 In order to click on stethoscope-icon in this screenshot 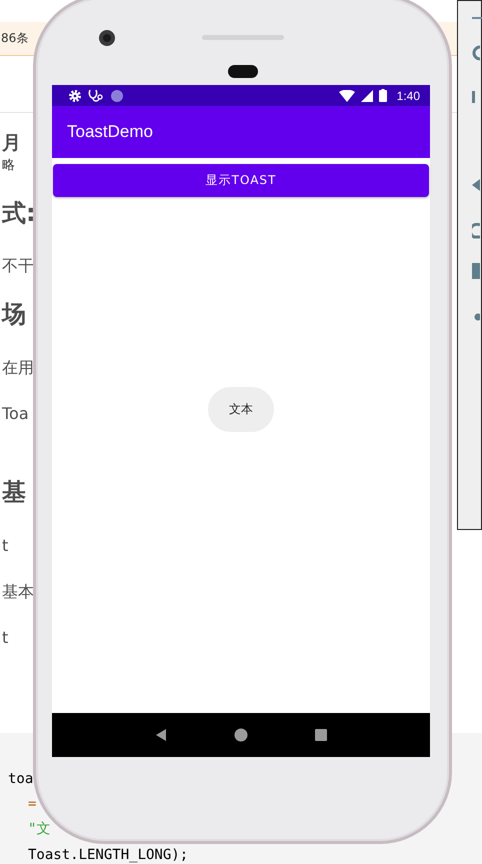, I will do `click(96, 95)`.